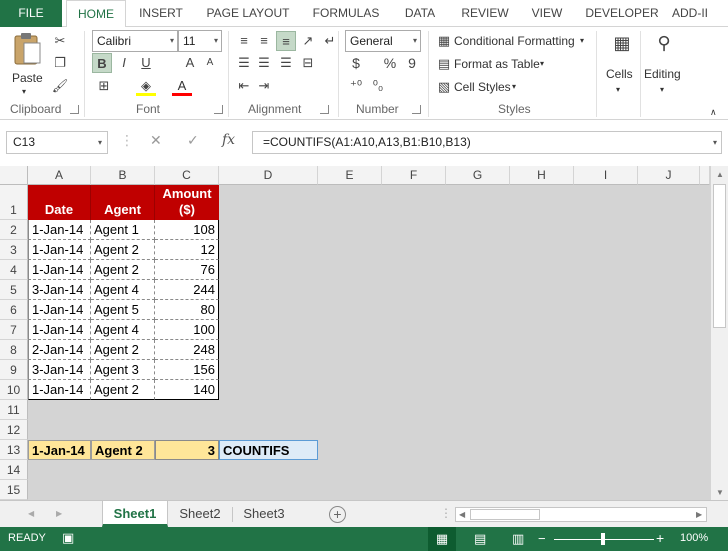 This screenshot has width=728, height=551. What do you see at coordinates (390, 63) in the screenshot?
I see `percent-button: %` at bounding box center [390, 63].